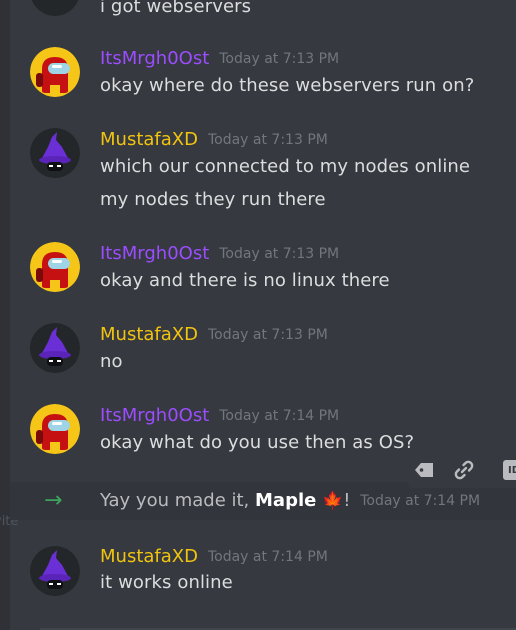  Describe the element at coordinates (176, 8) in the screenshot. I see `message-text: i got webservers` at that location.